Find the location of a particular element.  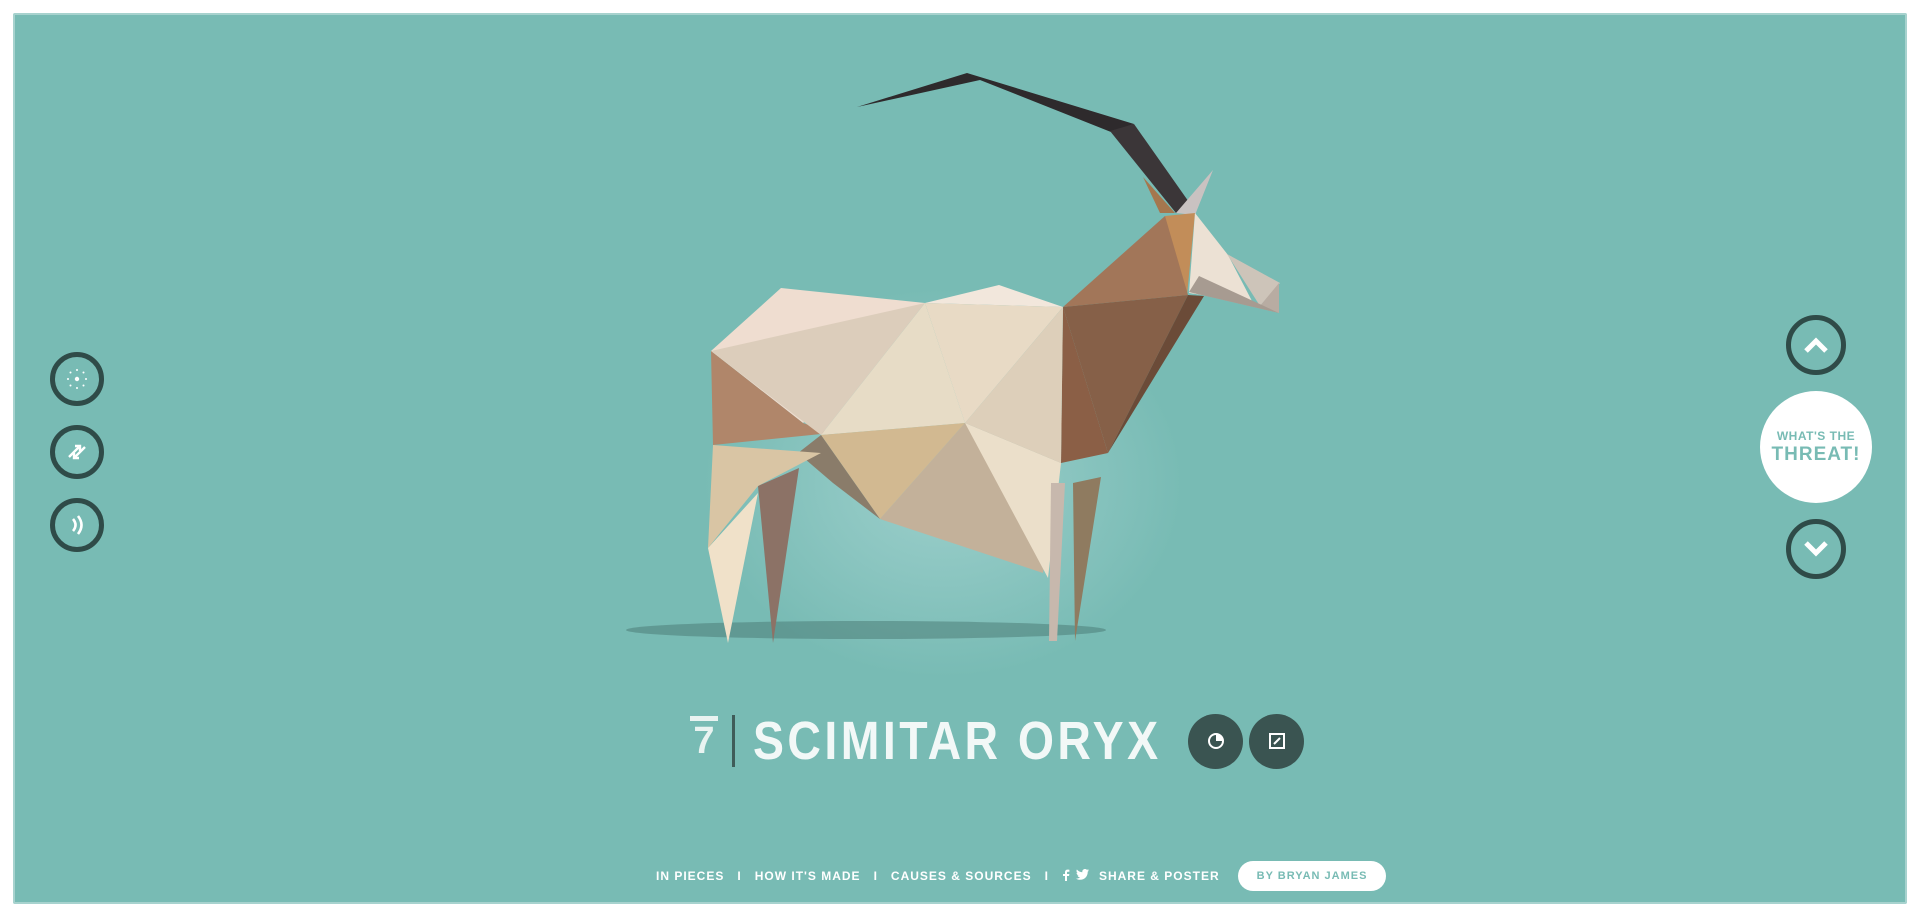

chevron-up-icon is located at coordinates (1816, 345).